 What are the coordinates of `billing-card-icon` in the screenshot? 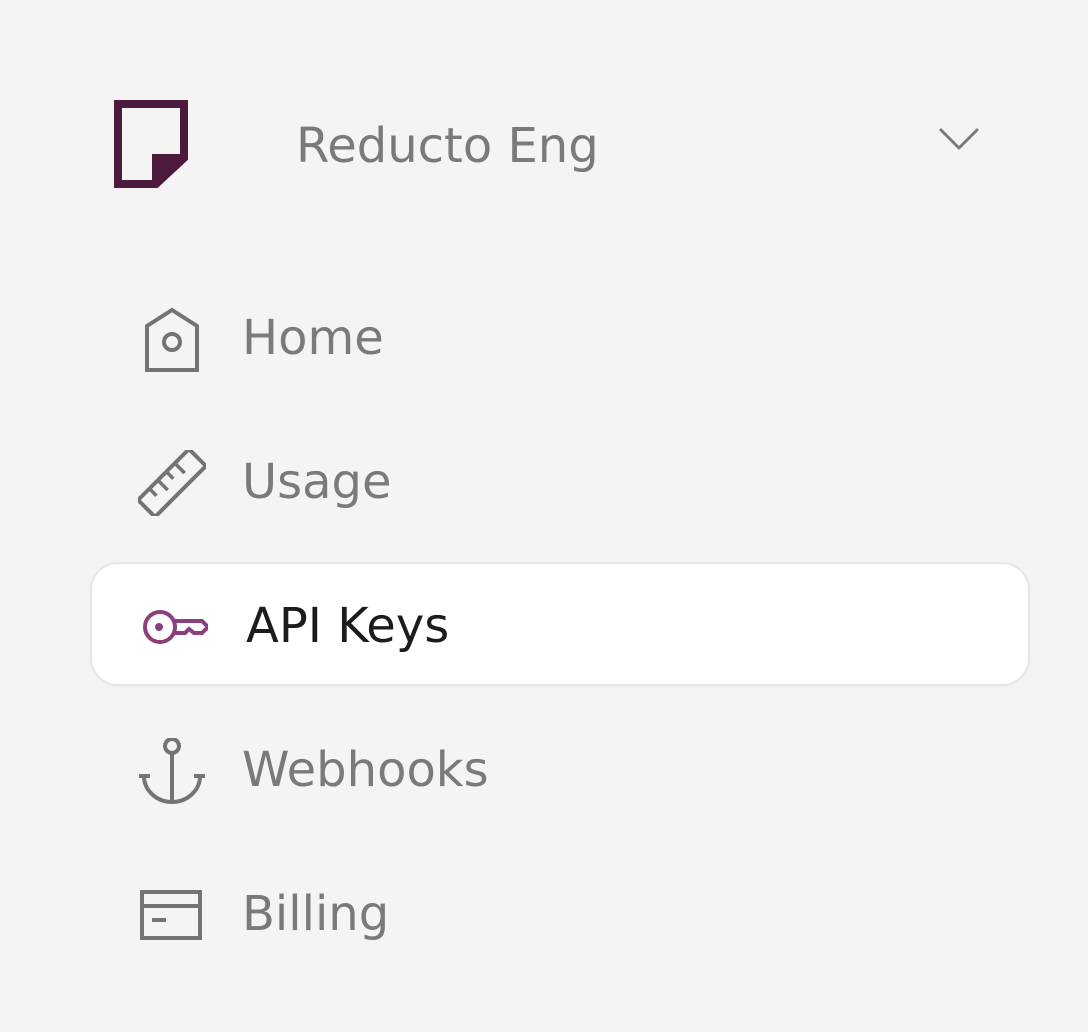 It's located at (171, 915).